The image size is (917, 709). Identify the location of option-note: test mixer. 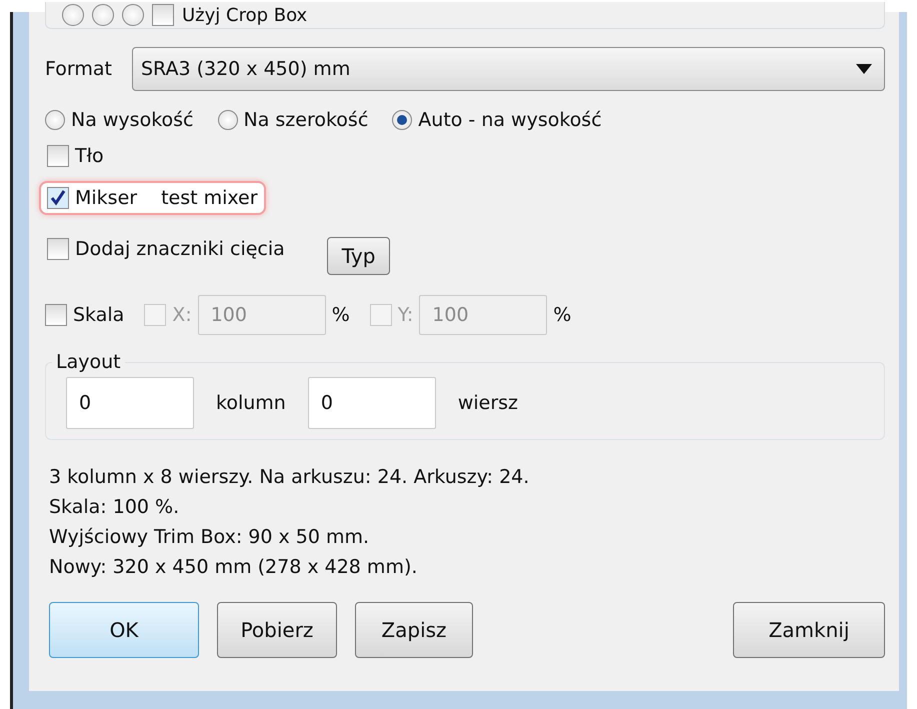
(209, 198).